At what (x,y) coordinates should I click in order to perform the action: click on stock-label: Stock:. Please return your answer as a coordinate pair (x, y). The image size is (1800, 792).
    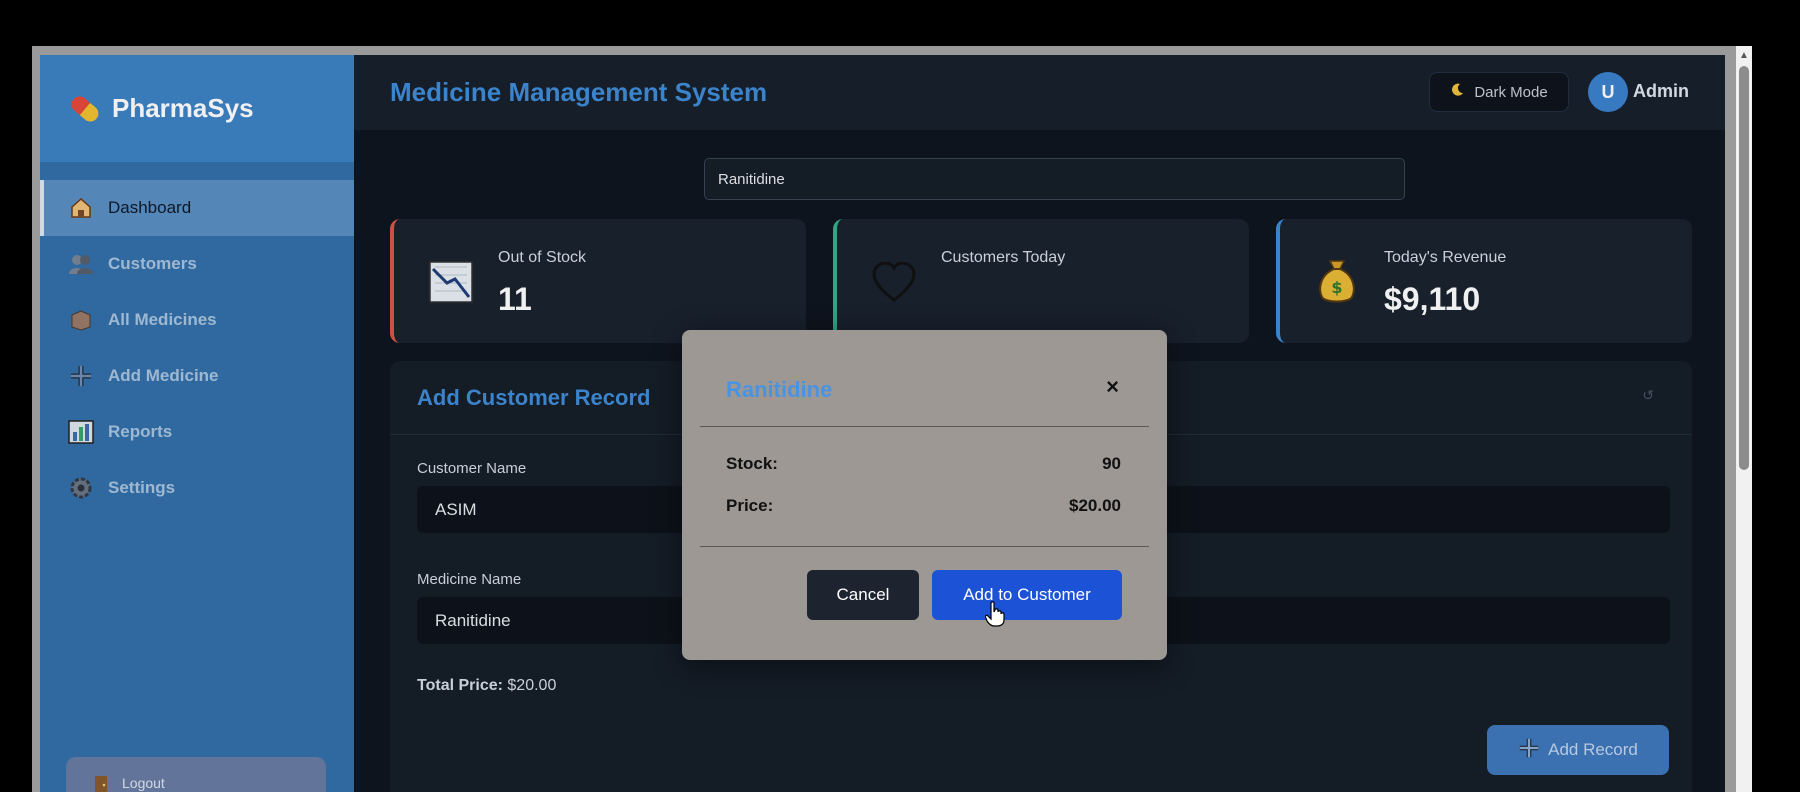
    Looking at the image, I should click on (752, 463).